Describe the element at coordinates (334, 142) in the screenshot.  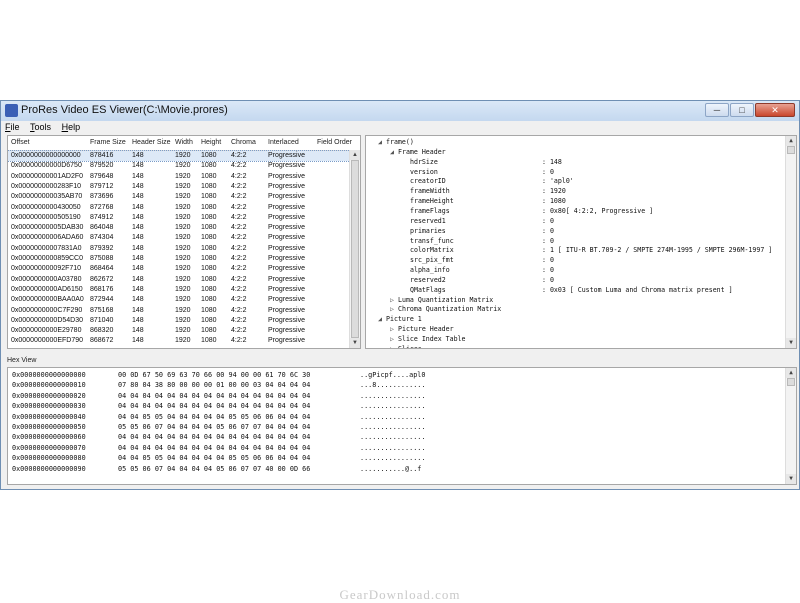
I see `column-header: Field Order` at that location.